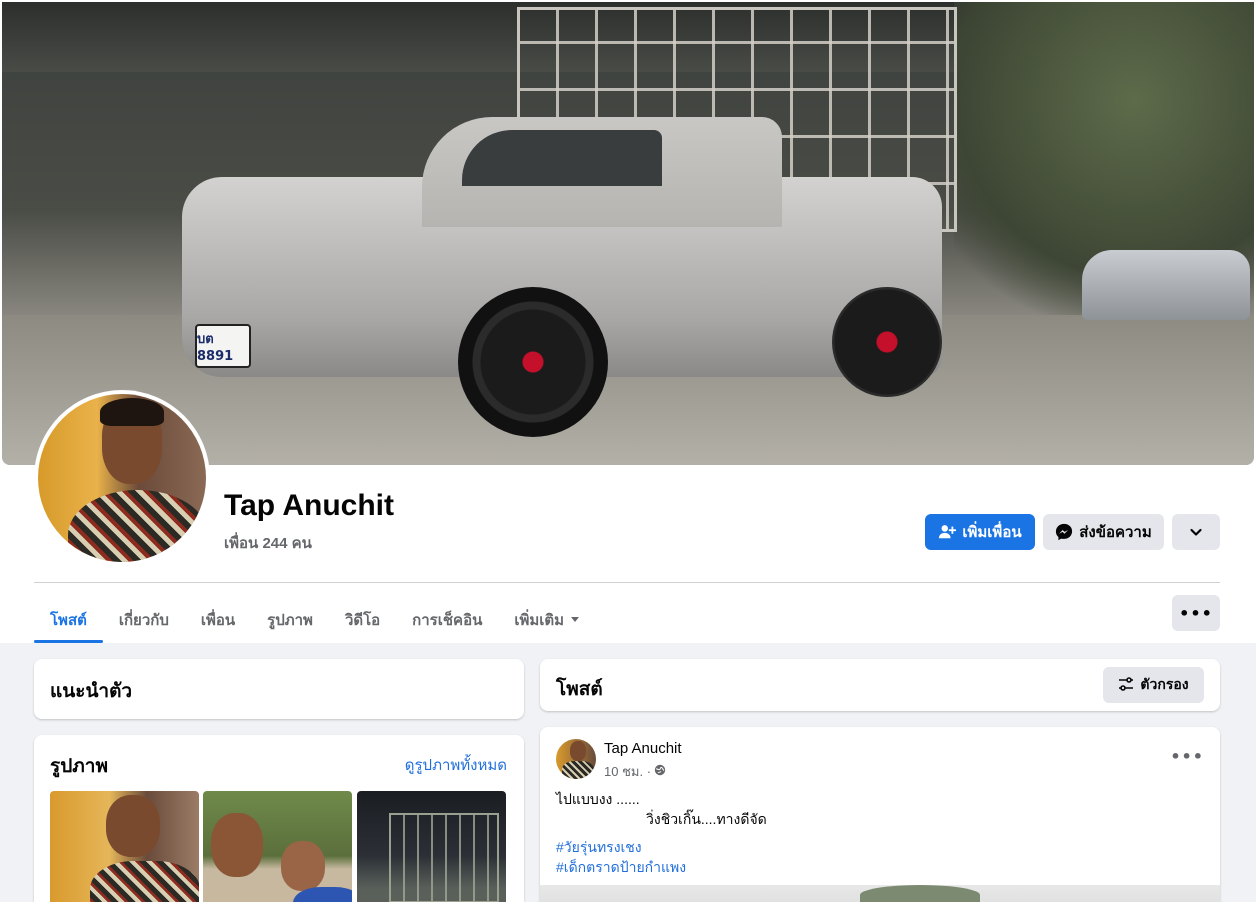 The height and width of the screenshot is (902, 1256). I want to click on tab-checkins-label: การเช็คอิน, so click(447, 620).